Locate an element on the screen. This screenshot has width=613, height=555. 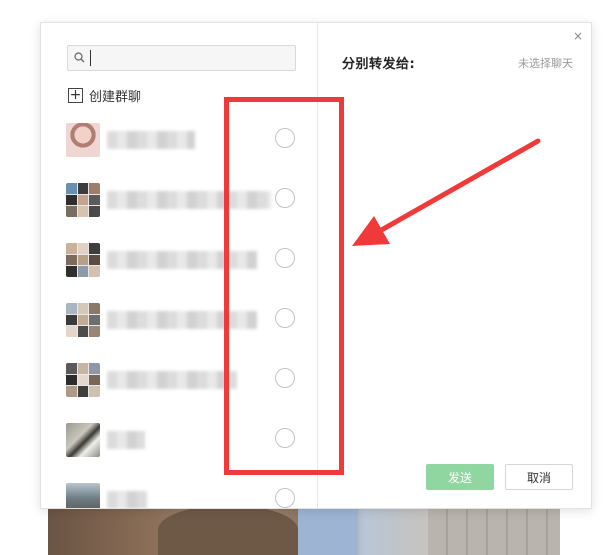
select-radio is located at coordinates (285, 498).